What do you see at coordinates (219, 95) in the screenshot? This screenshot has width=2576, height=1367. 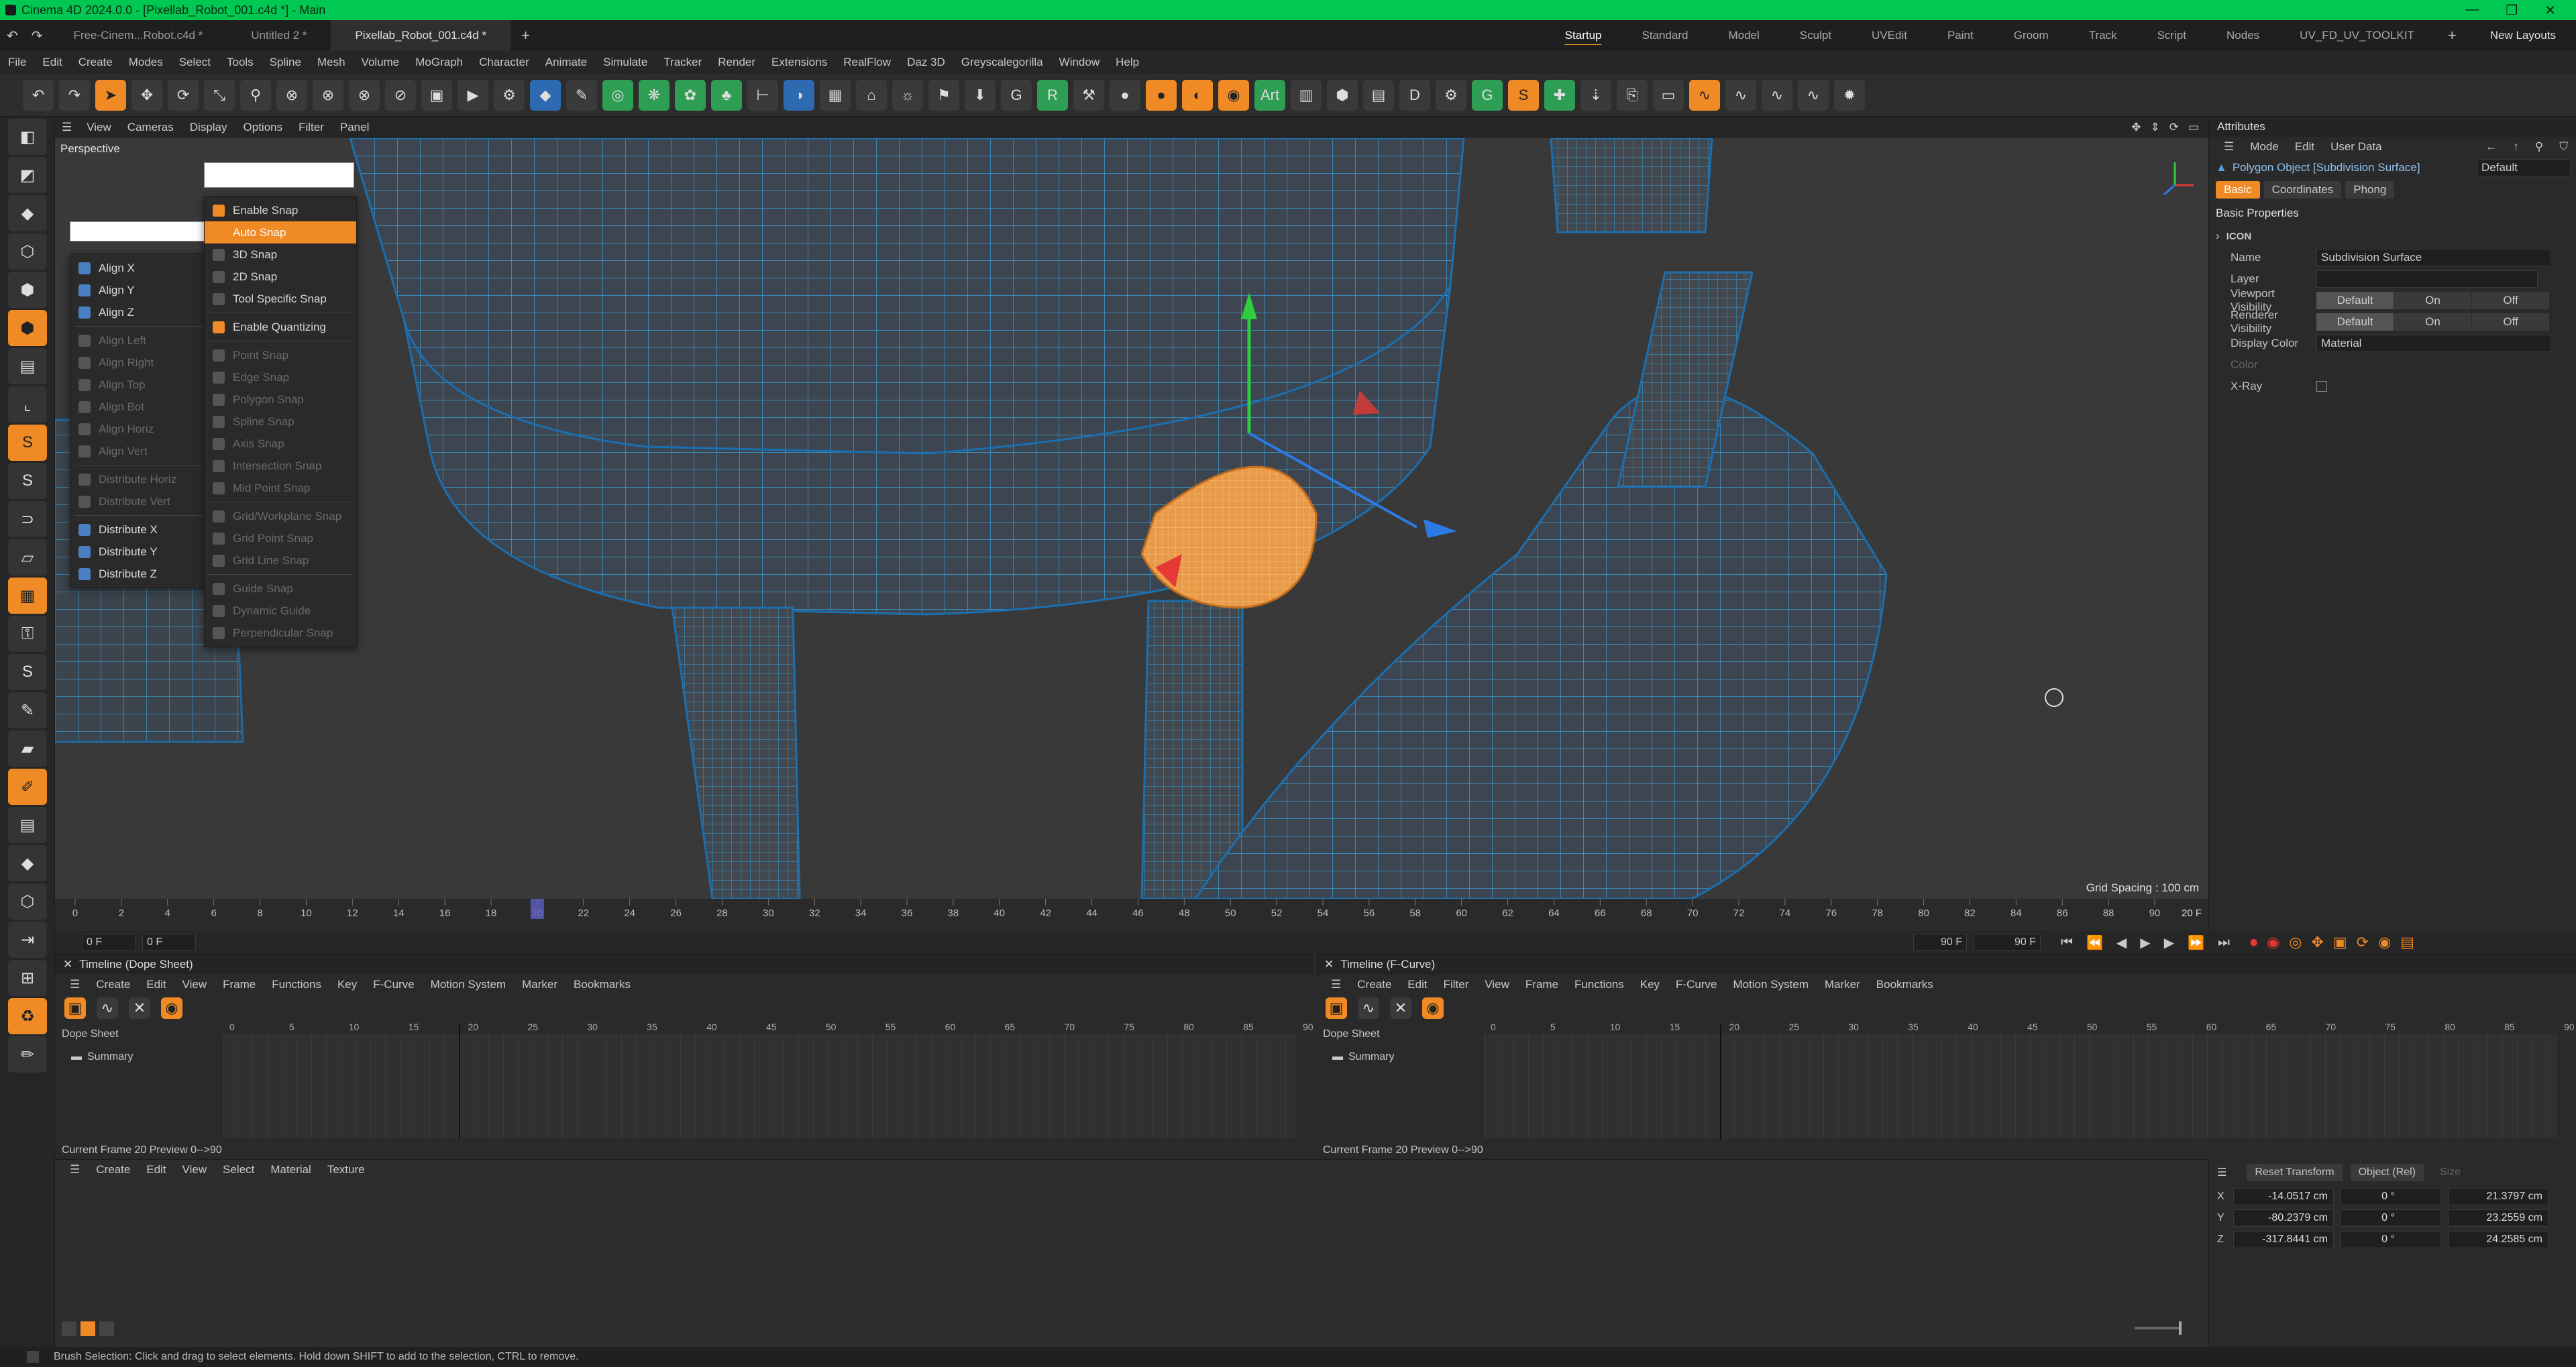 I see `scale-tool-icon: ⤡` at bounding box center [219, 95].